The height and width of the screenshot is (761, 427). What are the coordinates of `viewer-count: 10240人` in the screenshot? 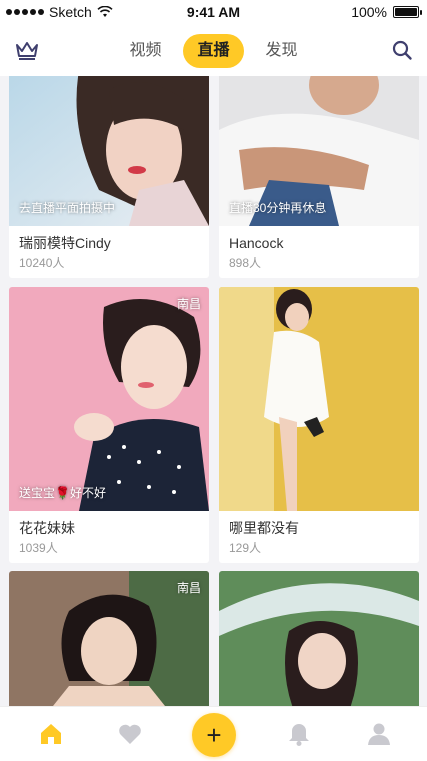 It's located at (42, 263).